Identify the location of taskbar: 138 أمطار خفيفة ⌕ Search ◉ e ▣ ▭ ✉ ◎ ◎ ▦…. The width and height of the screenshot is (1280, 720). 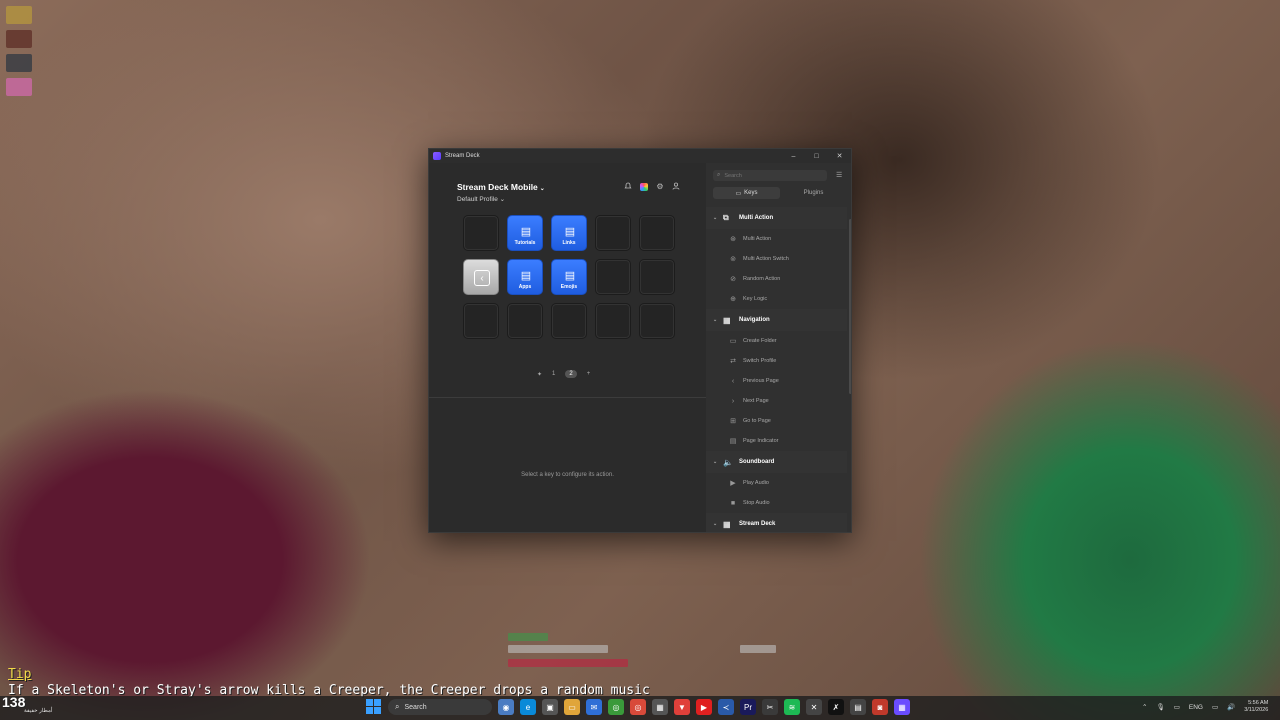
(640, 707).